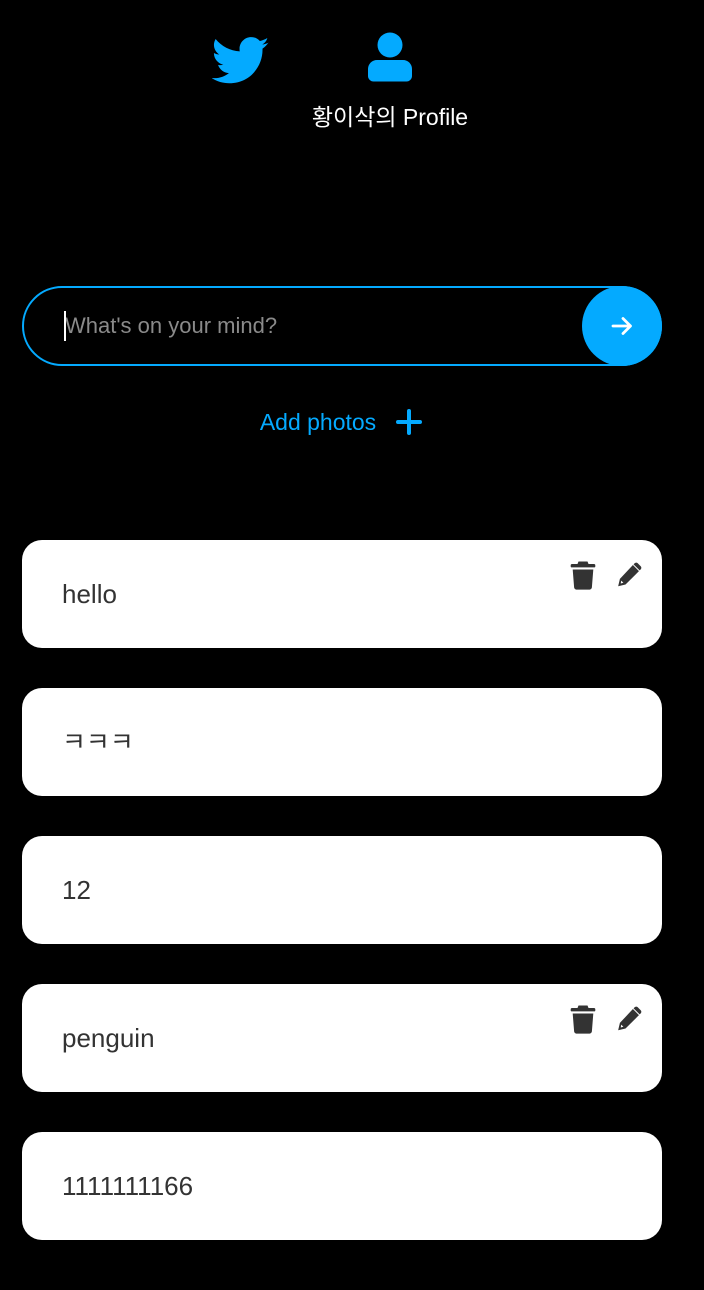 The width and height of the screenshot is (704, 1290). Describe the element at coordinates (390, 117) in the screenshot. I see `profile-label: 황이삭의 Profile` at that location.